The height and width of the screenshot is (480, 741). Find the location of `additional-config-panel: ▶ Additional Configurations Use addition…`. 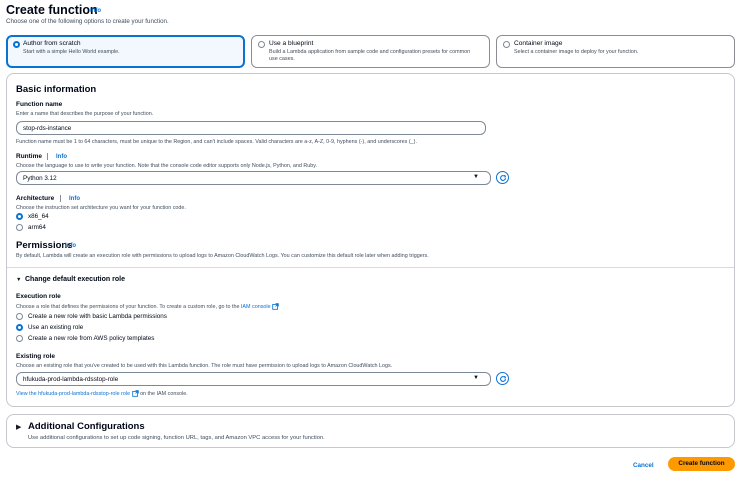

additional-config-panel: ▶ Additional Configurations Use addition… is located at coordinates (370, 431).